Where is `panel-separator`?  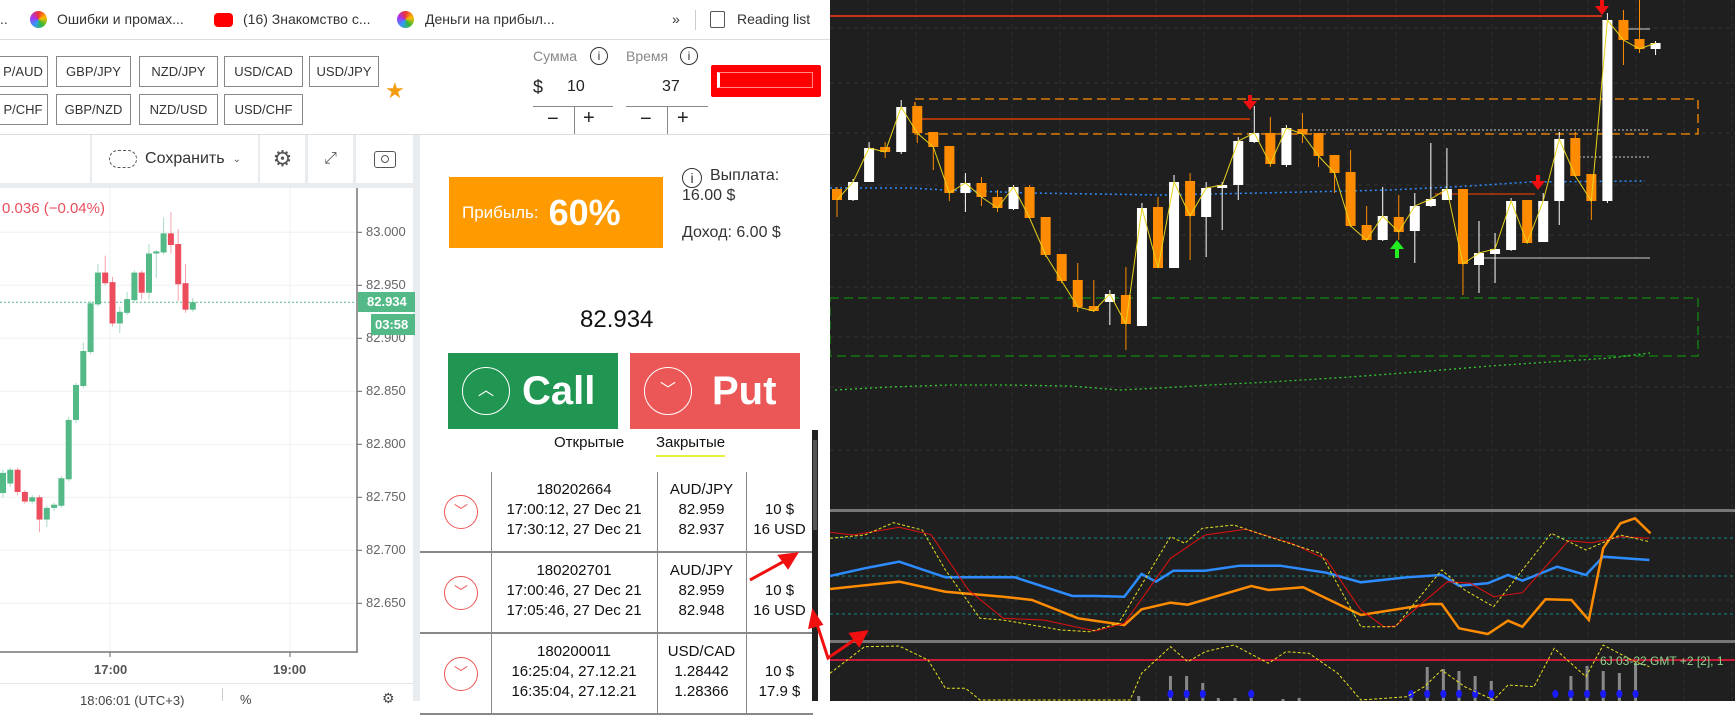 panel-separator is located at coordinates (1282, 641).